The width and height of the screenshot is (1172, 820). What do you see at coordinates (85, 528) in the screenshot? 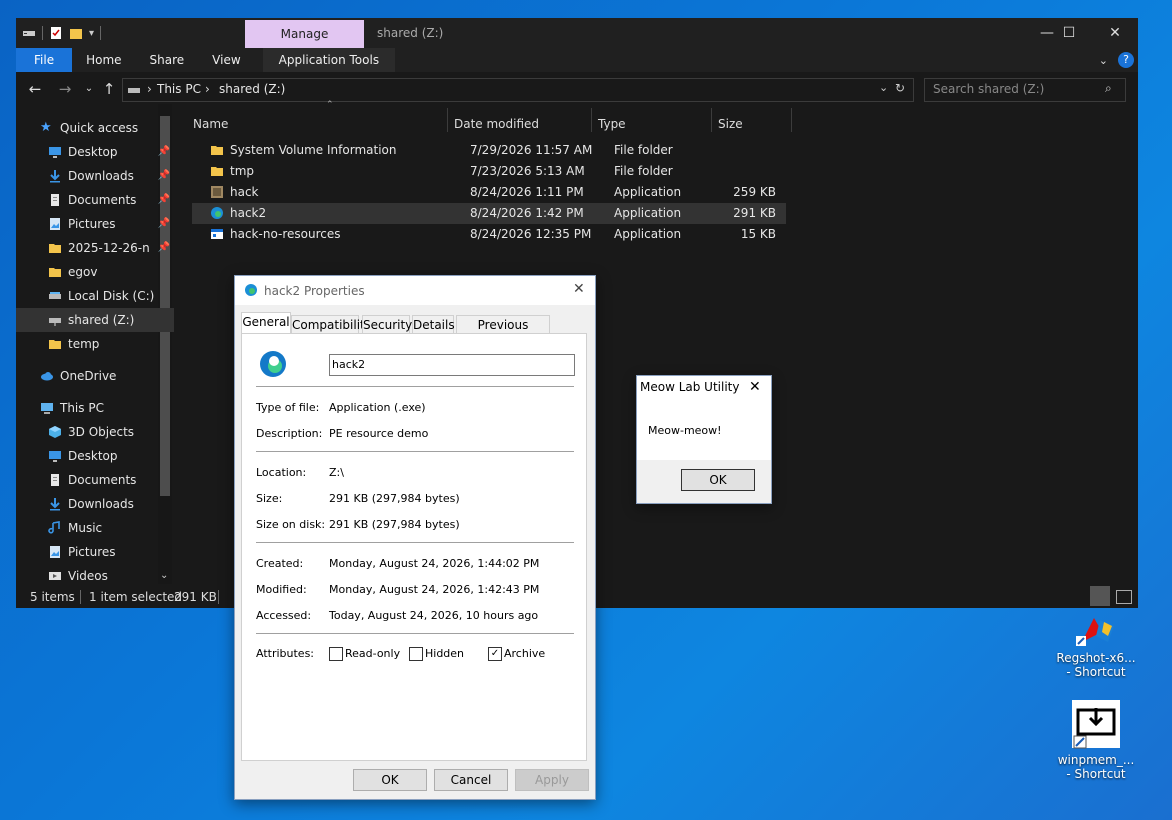
I see `nav-label: Music` at bounding box center [85, 528].